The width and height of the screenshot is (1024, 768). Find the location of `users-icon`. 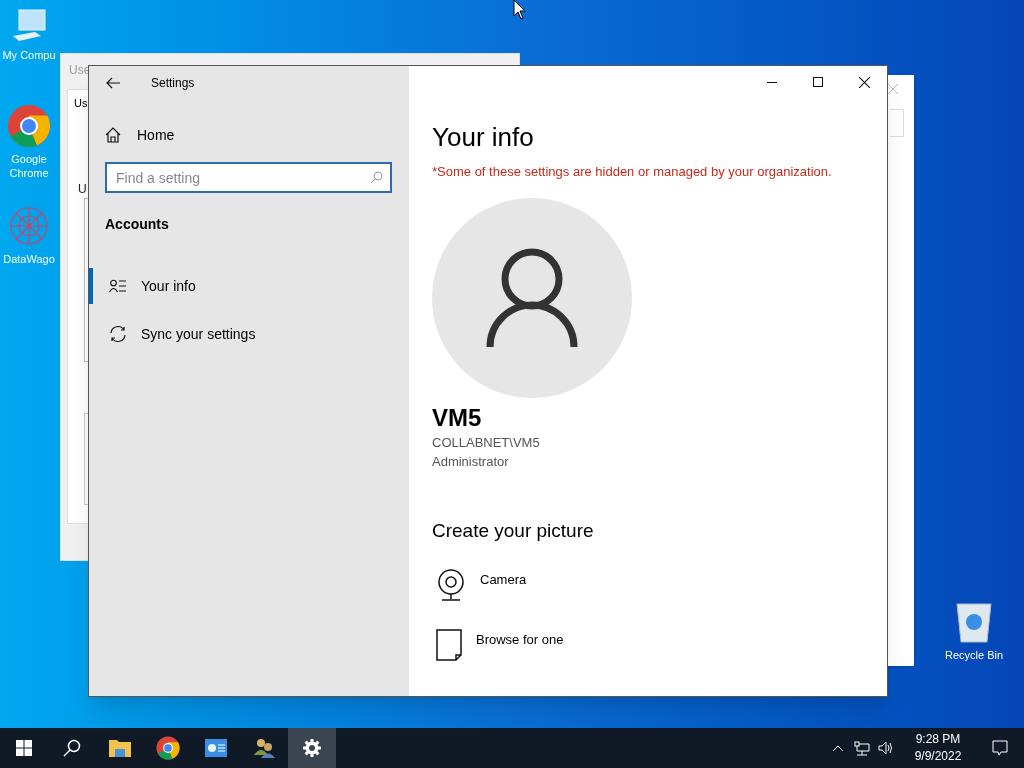

users-icon is located at coordinates (264, 748).